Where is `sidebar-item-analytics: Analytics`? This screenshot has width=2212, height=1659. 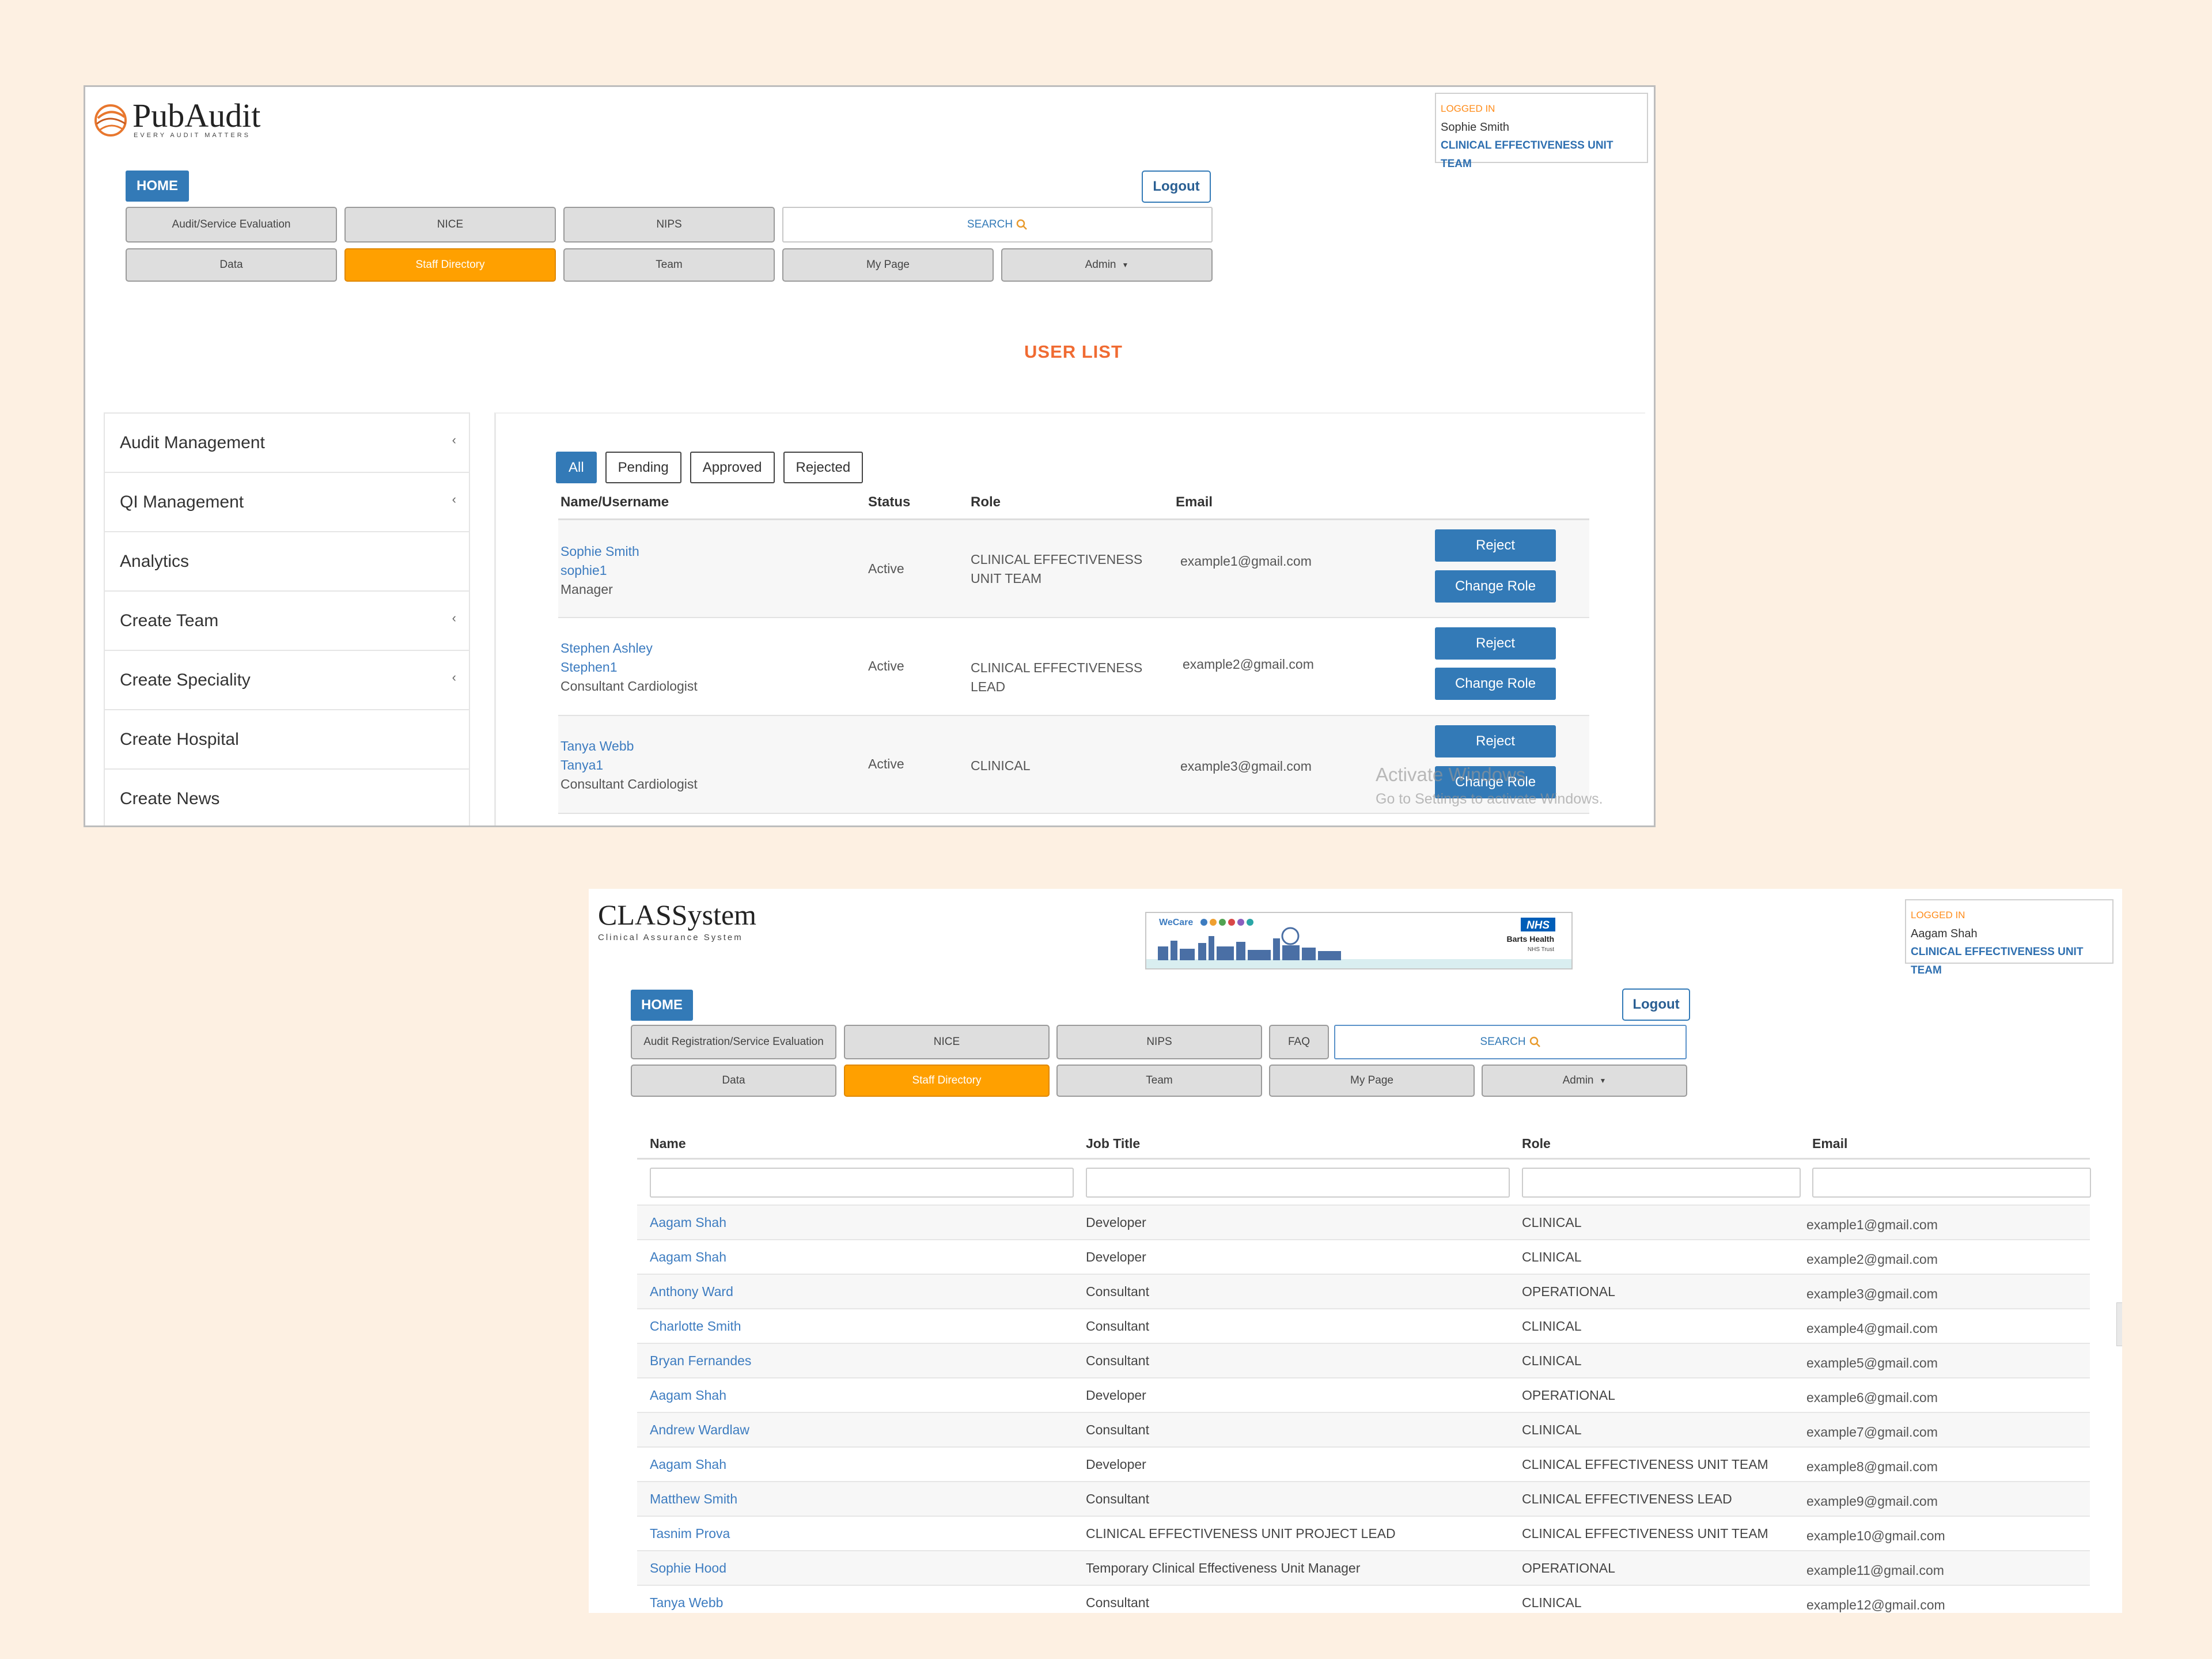
sidebar-item-analytics: Analytics is located at coordinates (287, 562).